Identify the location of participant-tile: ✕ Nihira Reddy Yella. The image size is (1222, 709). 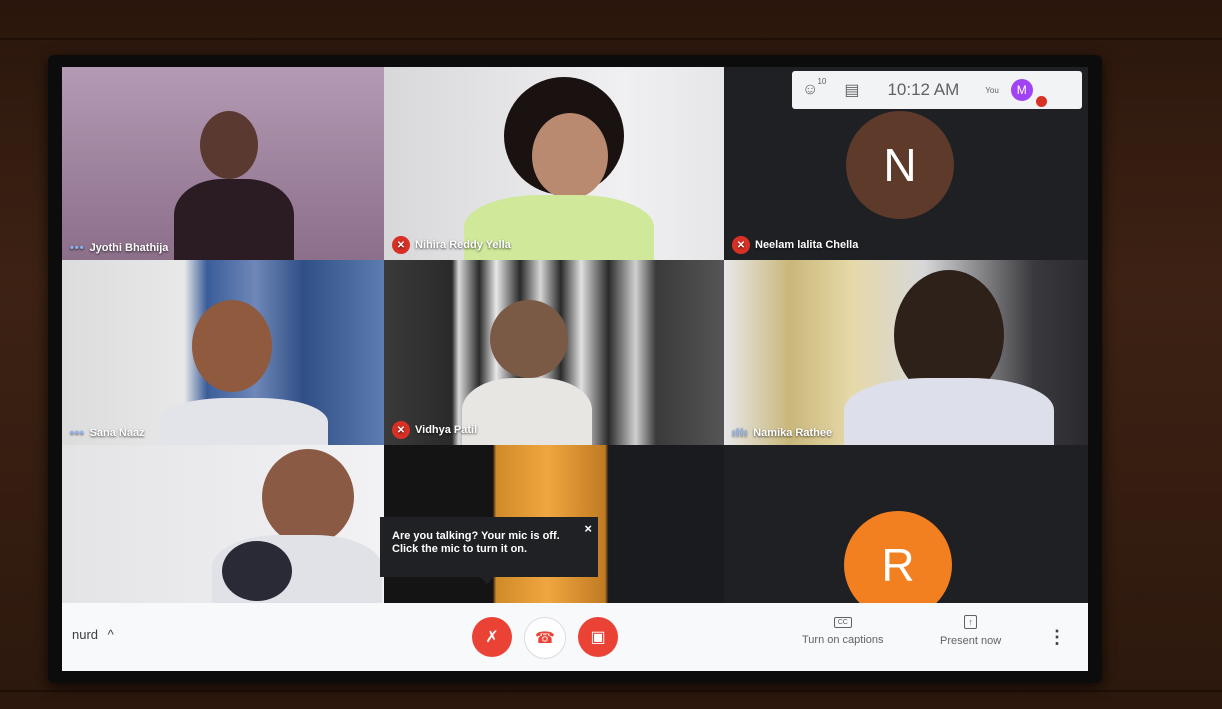
(554, 163).